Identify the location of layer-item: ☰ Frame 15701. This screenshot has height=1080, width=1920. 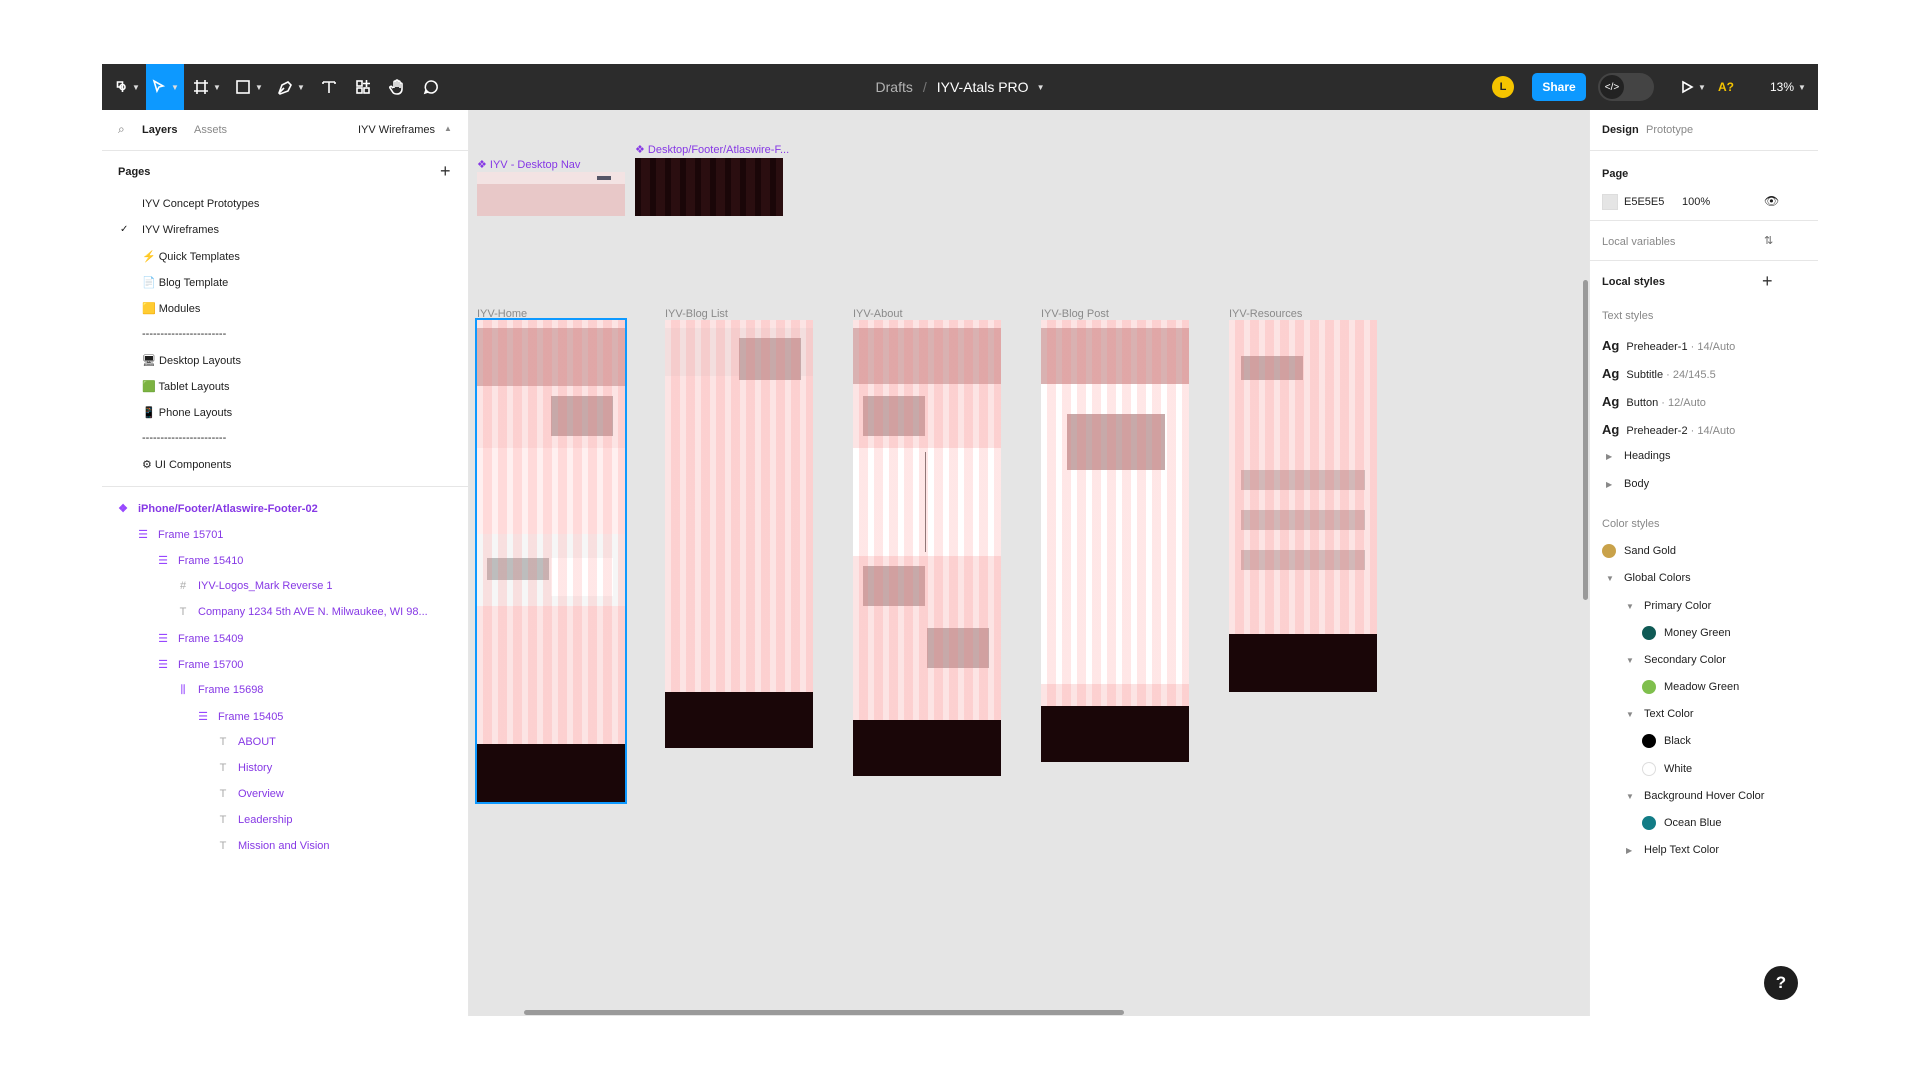
(179, 534).